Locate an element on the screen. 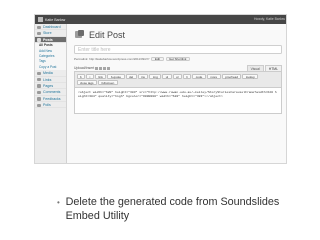  quicktag-lookup: lookup is located at coordinates (250, 76).